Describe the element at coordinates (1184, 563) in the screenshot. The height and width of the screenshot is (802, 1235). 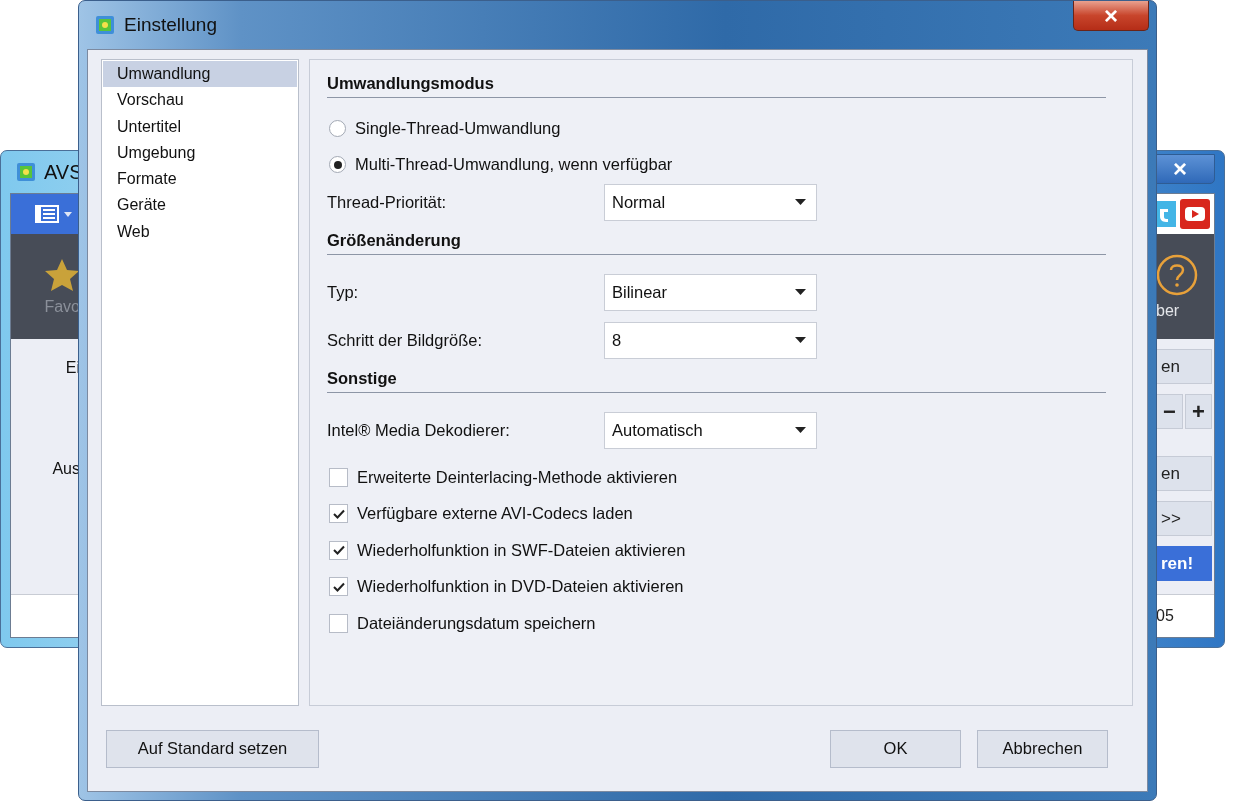
I see `button: ren!` at that location.